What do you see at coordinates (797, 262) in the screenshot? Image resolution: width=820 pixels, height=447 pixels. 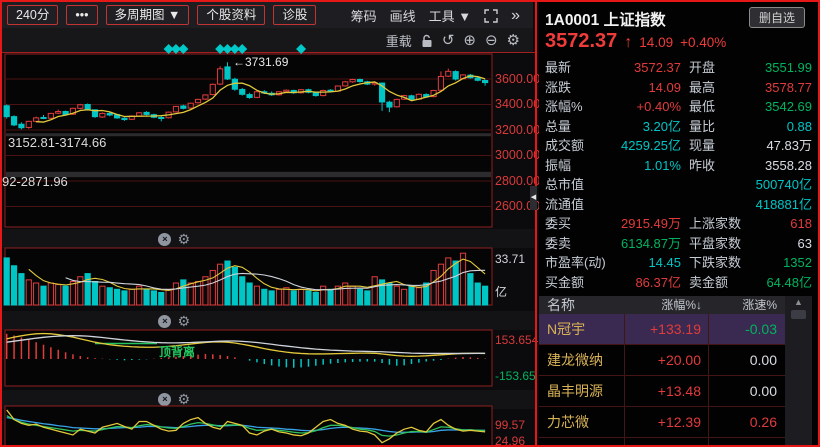 I see `stats-cell: 1352` at bounding box center [797, 262].